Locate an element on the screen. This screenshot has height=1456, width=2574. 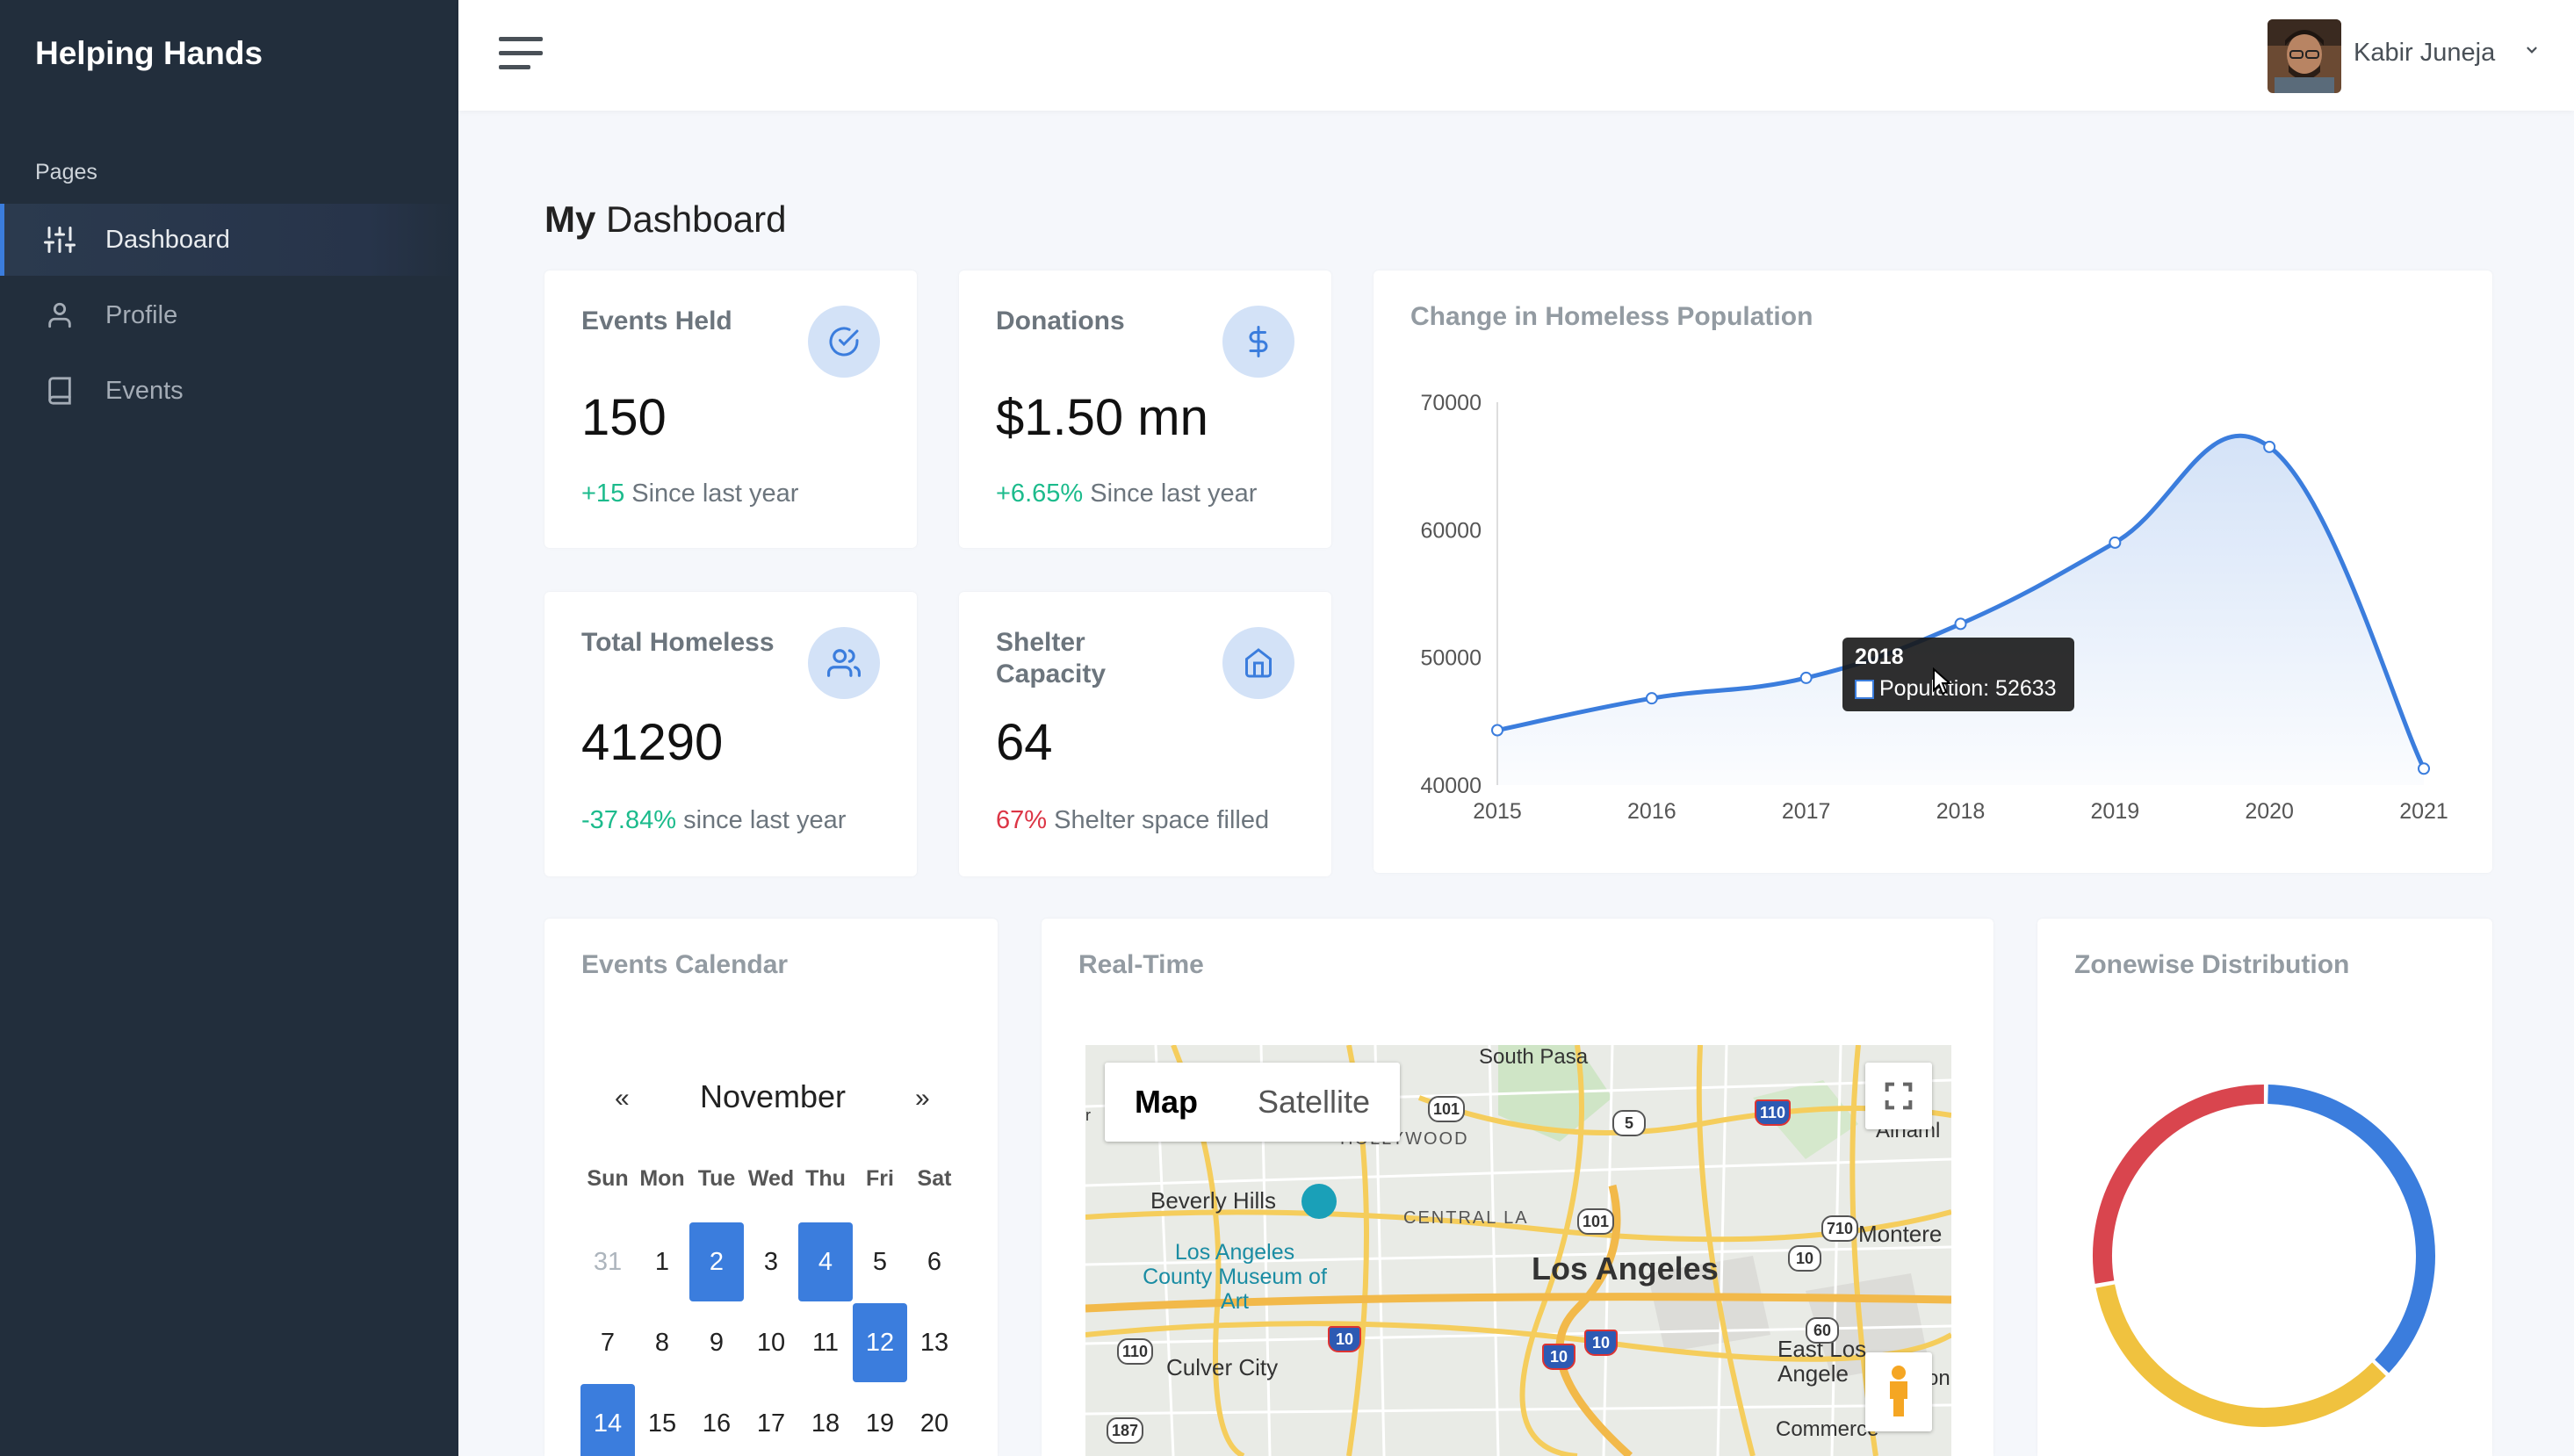
sidebar-item-label: Events is located at coordinates (144, 390).